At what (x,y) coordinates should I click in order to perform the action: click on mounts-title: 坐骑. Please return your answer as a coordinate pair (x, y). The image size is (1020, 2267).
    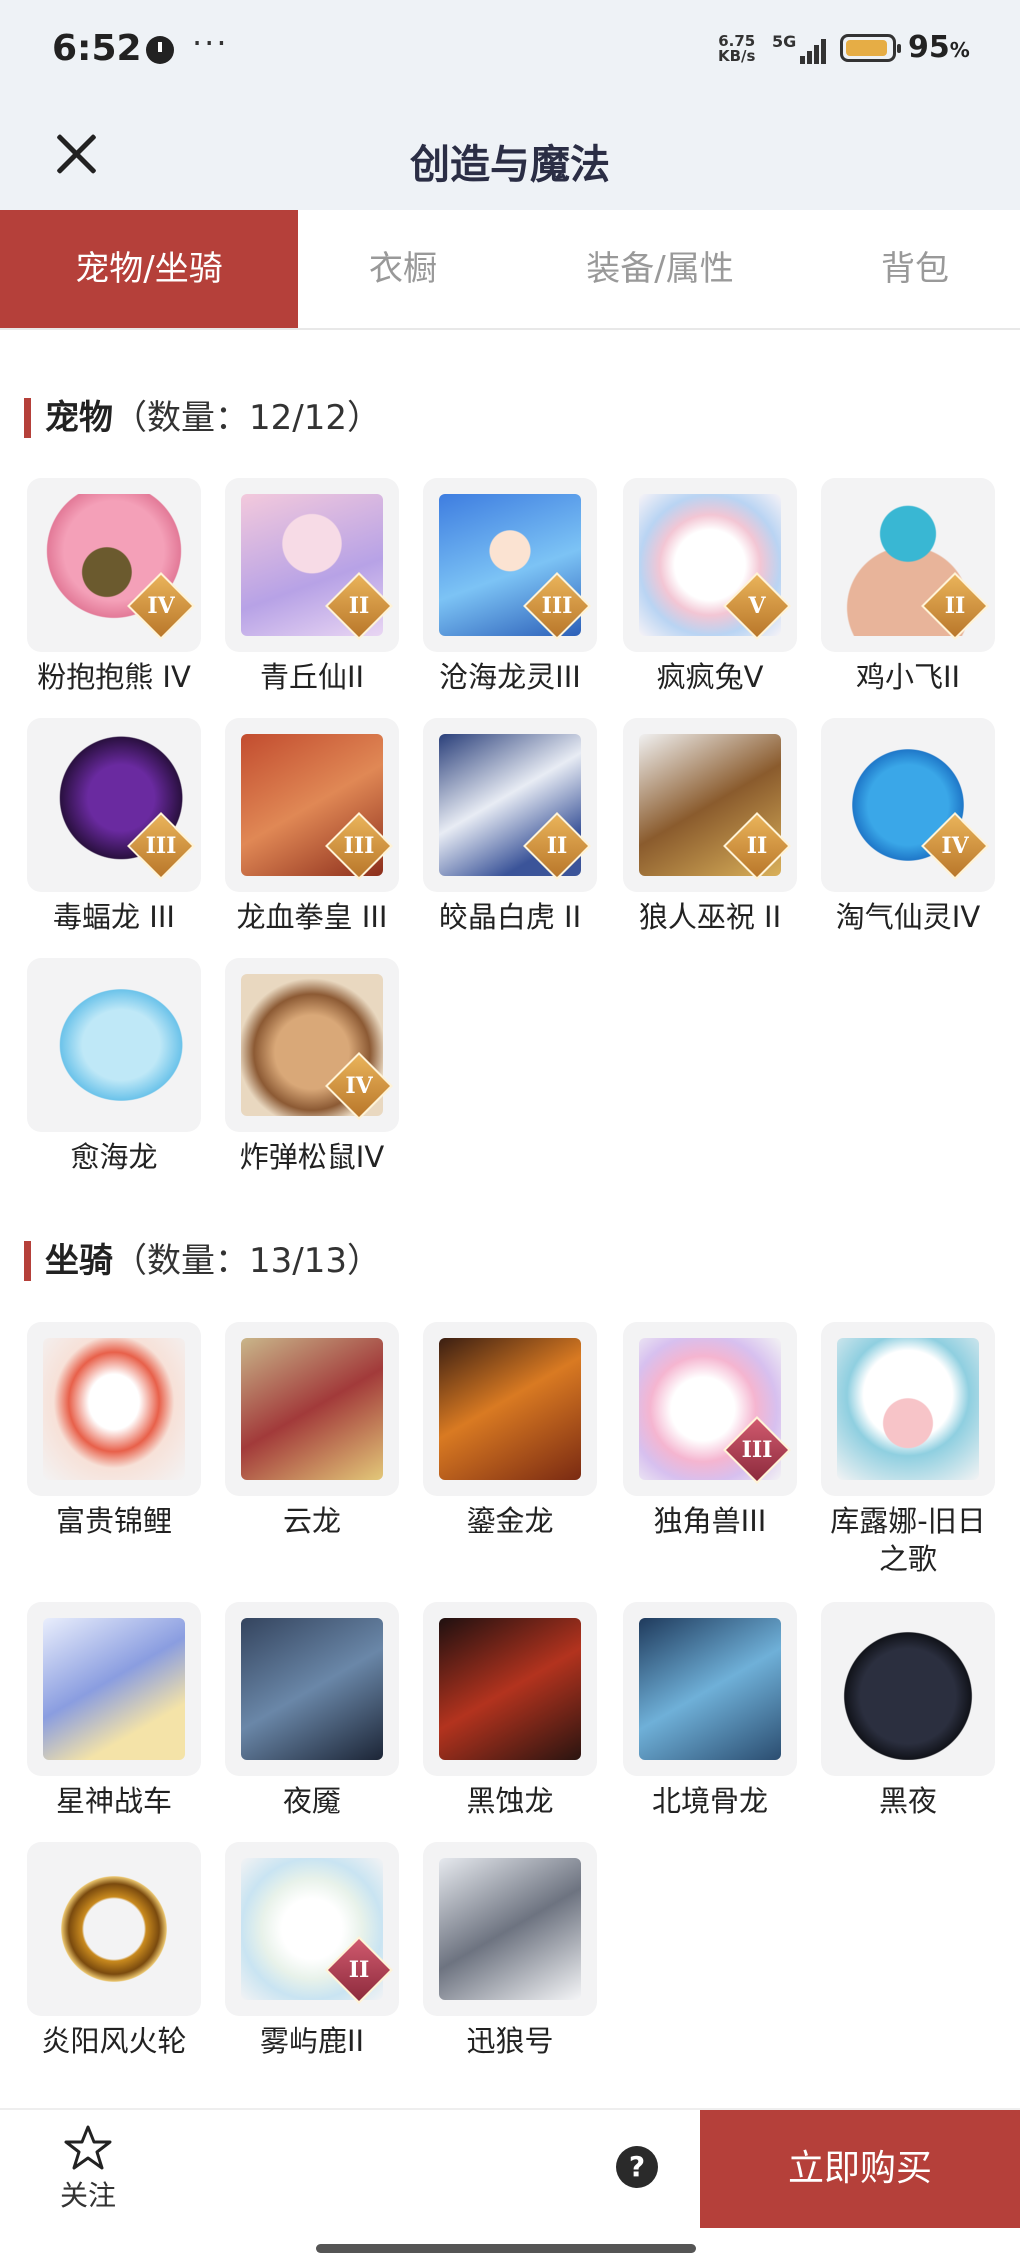
    Looking at the image, I should click on (79, 1261).